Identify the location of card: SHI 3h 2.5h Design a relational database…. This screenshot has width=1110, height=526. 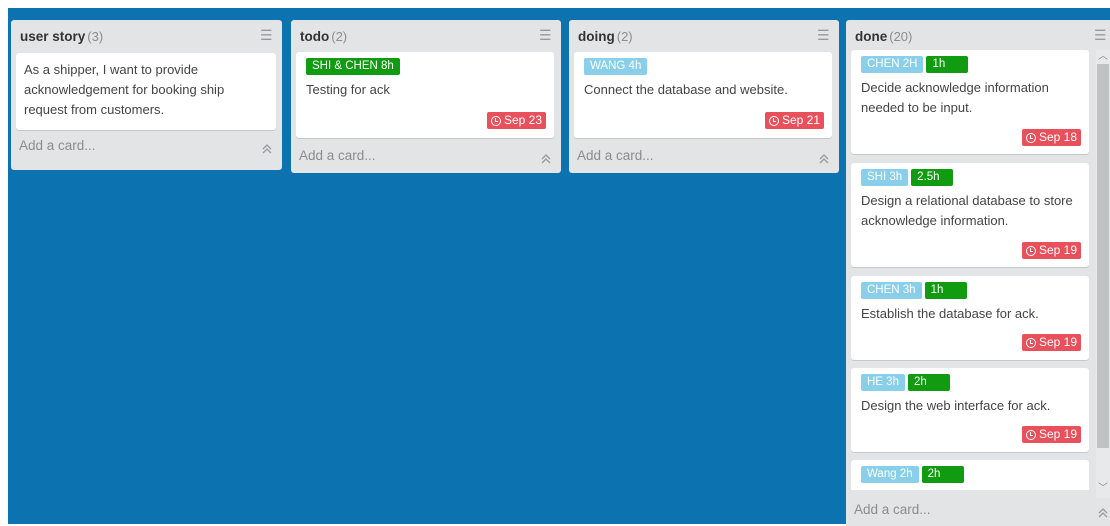
(970, 215).